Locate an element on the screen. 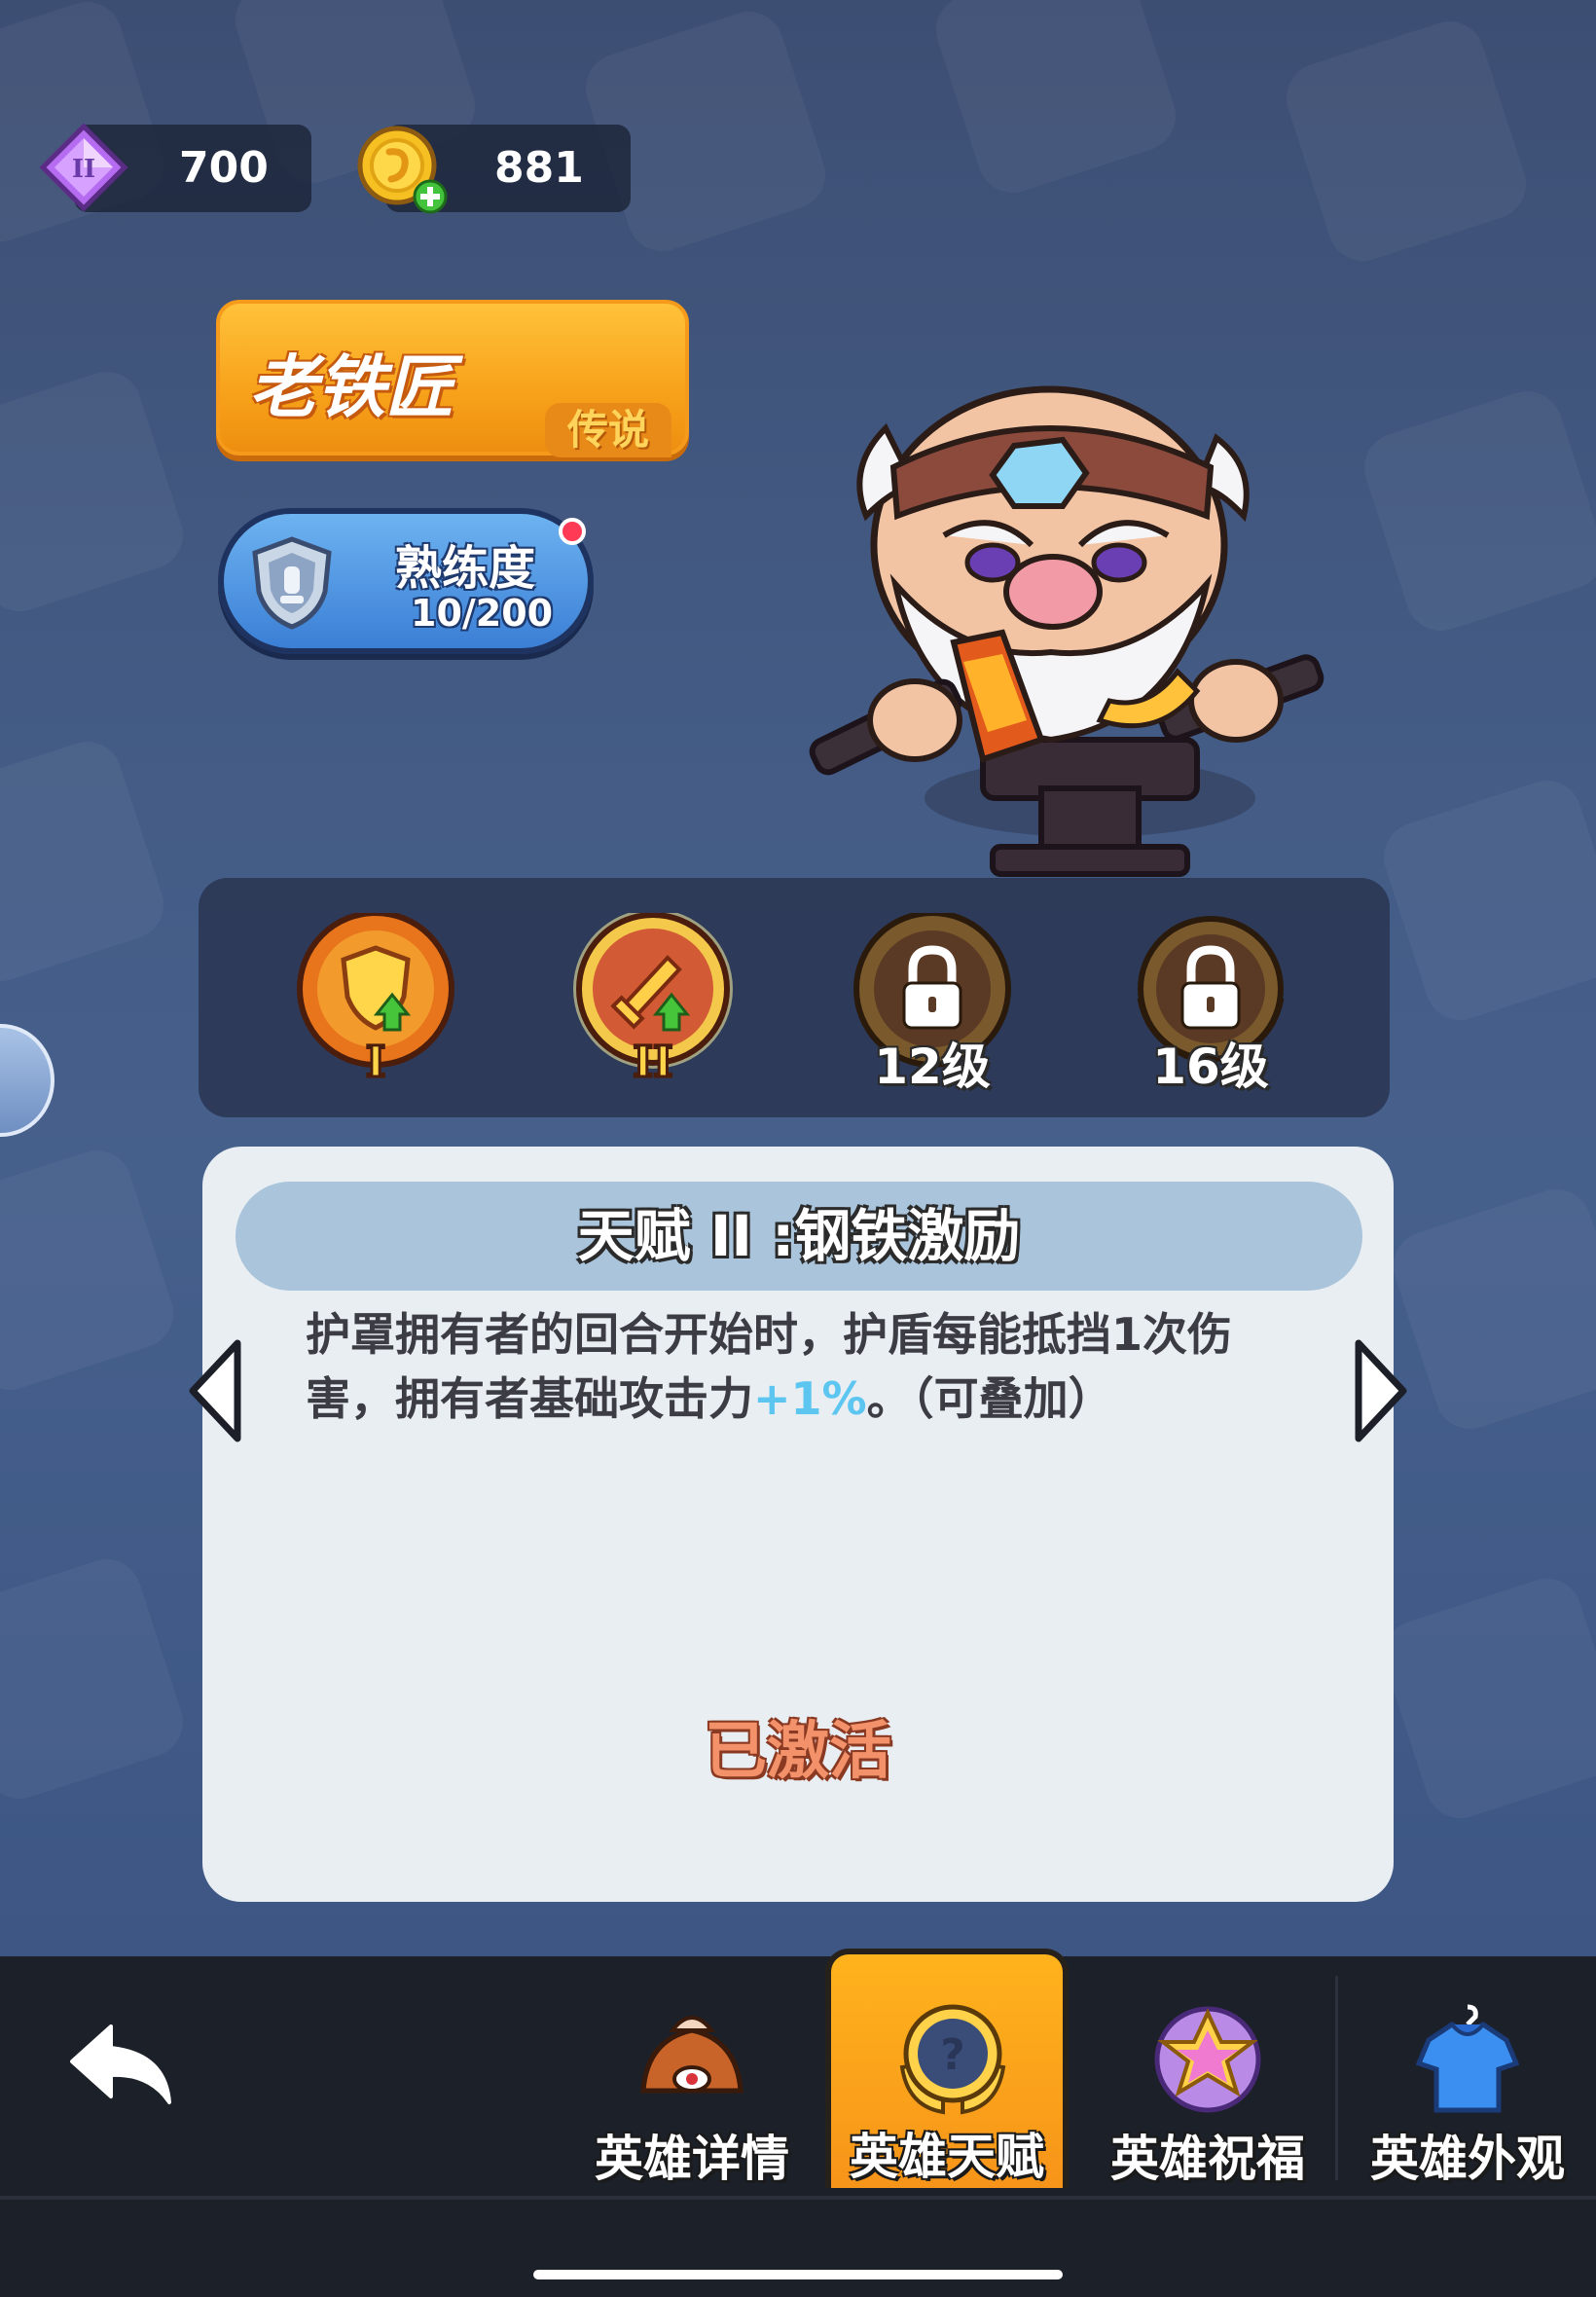 This screenshot has width=1596, height=2297. next-arrow-icon is located at coordinates (1381, 1390).